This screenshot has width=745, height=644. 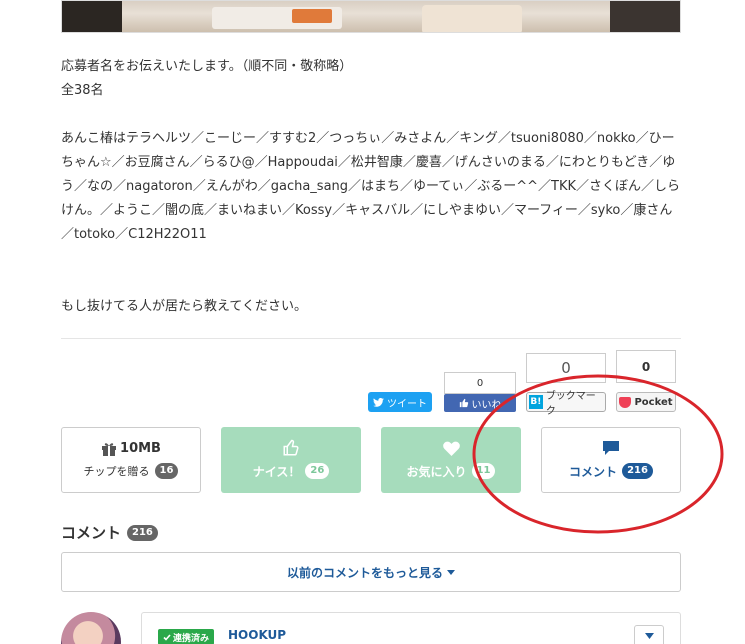 What do you see at coordinates (317, 471) in the screenshot?
I see `nice-count: 26` at bounding box center [317, 471].